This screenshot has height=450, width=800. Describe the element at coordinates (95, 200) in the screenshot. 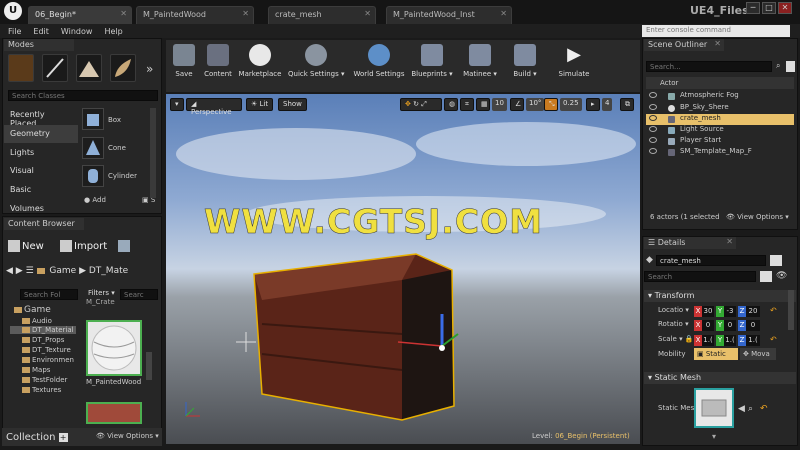

I see `add-shape-option: ● Add` at that location.